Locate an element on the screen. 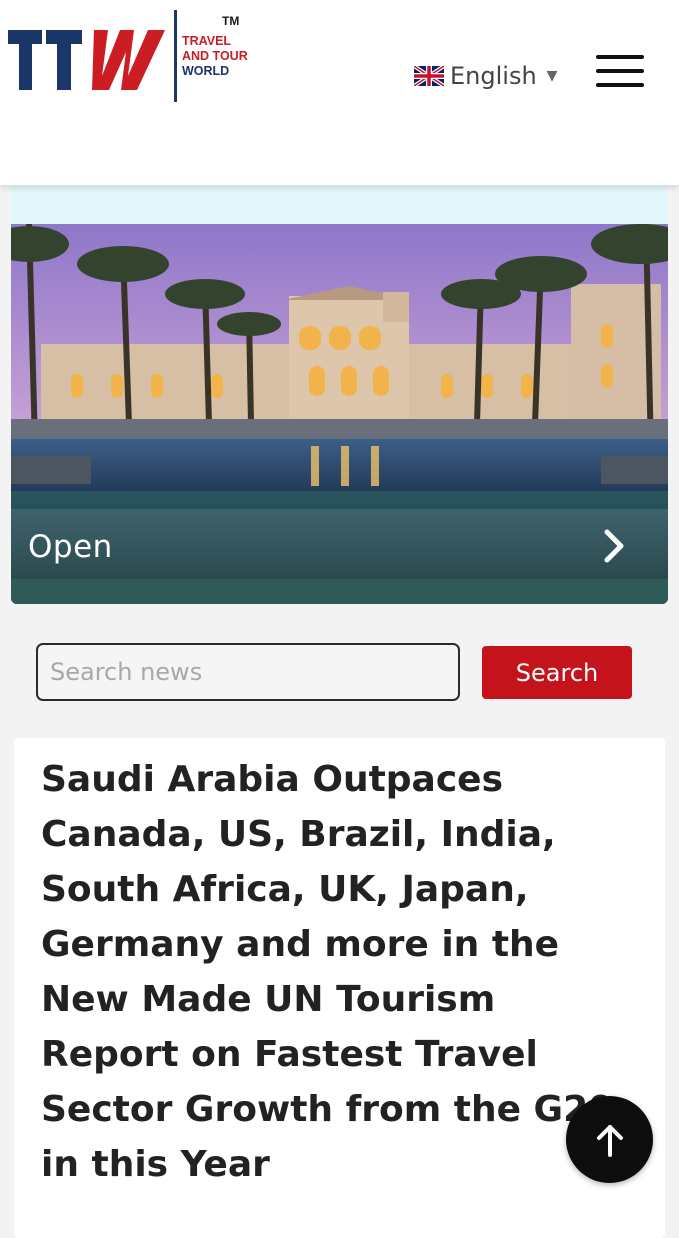  logo-line-3: WORLD is located at coordinates (206, 71).